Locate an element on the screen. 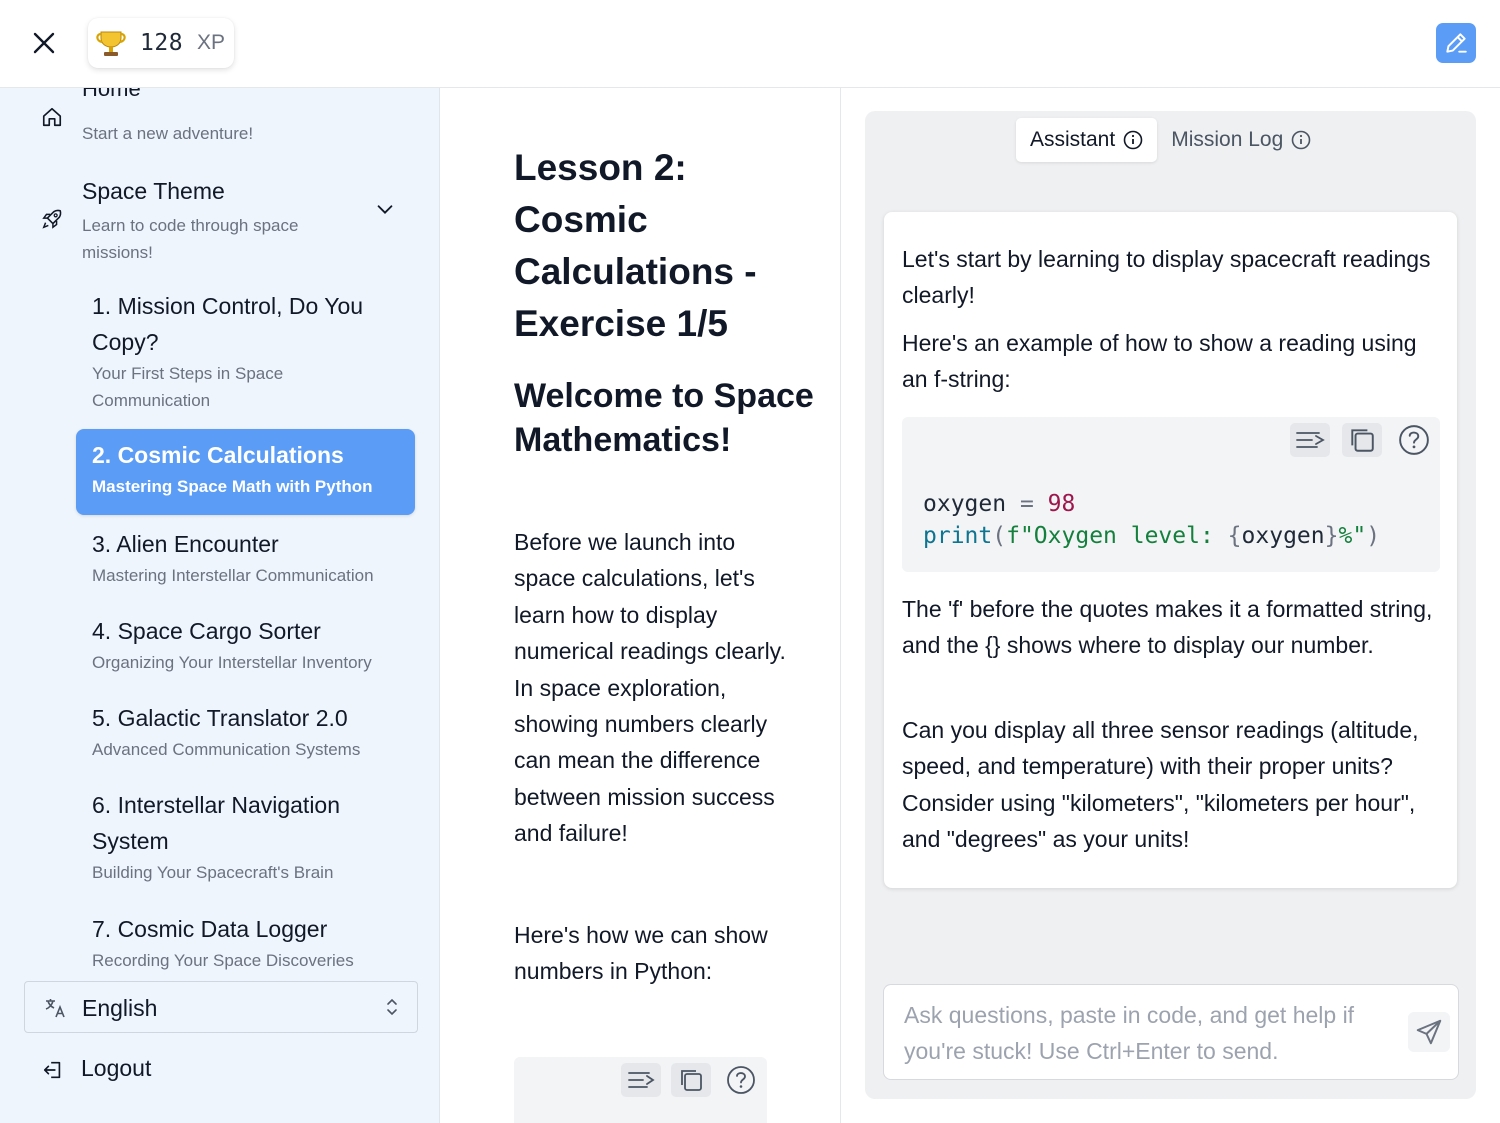  theme-title: Space Theme is located at coordinates (153, 191).